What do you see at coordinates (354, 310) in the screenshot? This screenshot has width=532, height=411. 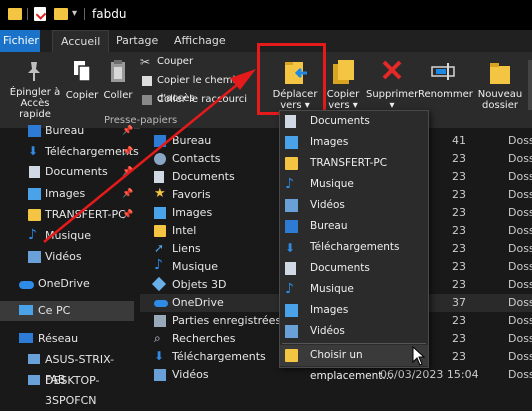 I see `dropdown-item-images-2: Images` at bounding box center [354, 310].